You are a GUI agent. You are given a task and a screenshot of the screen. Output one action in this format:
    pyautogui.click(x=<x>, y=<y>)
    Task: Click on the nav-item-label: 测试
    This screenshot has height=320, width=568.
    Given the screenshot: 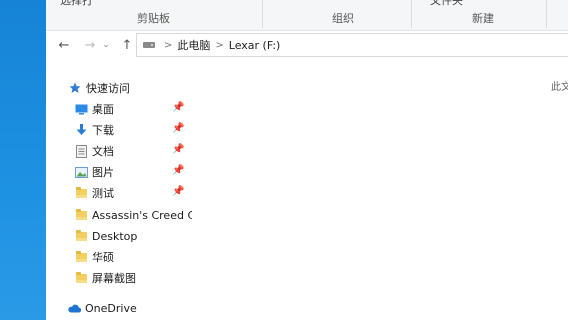 What is the action you would take?
    pyautogui.click(x=103, y=193)
    